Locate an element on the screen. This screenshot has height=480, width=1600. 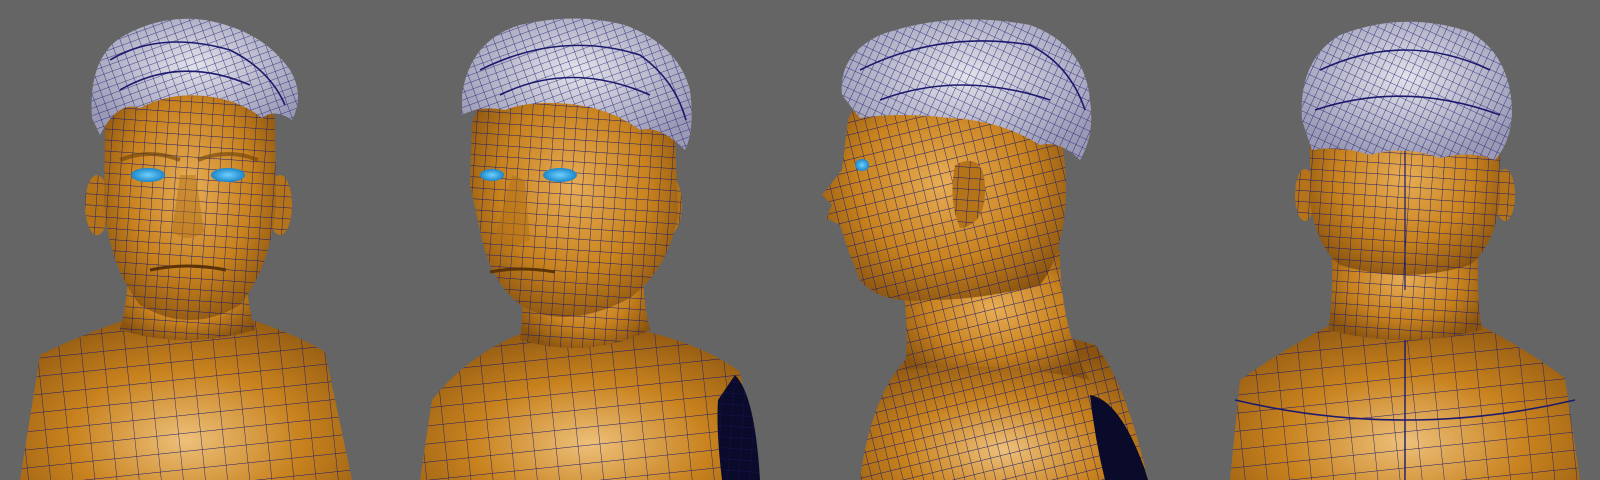
side-eye-icon is located at coordinates (862, 165).